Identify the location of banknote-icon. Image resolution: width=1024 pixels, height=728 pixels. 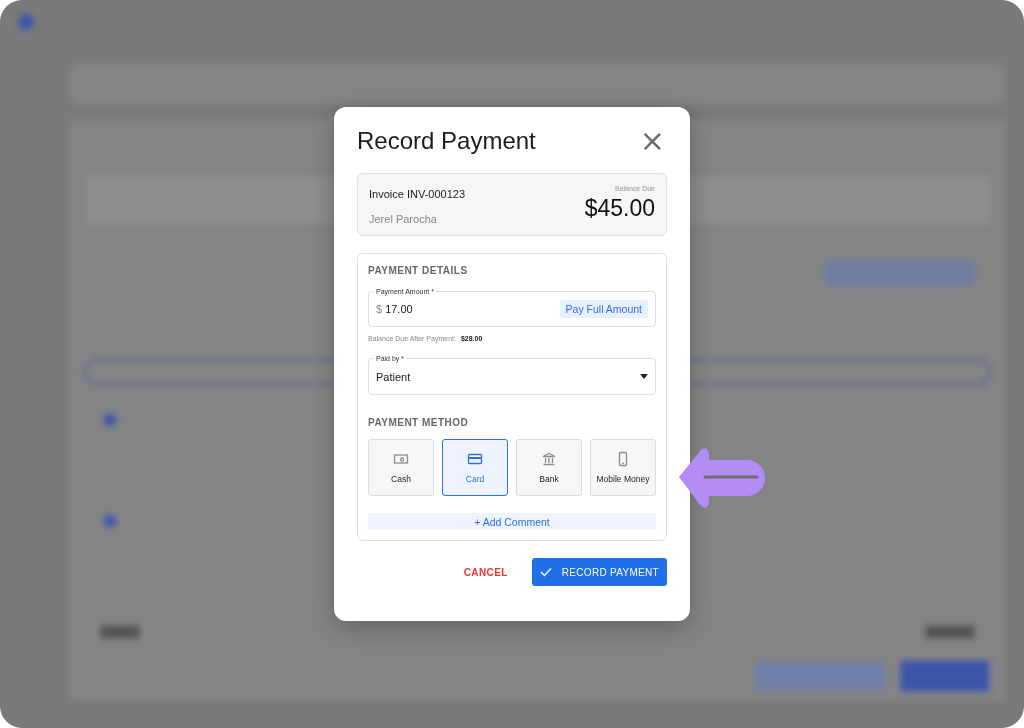
(401, 459).